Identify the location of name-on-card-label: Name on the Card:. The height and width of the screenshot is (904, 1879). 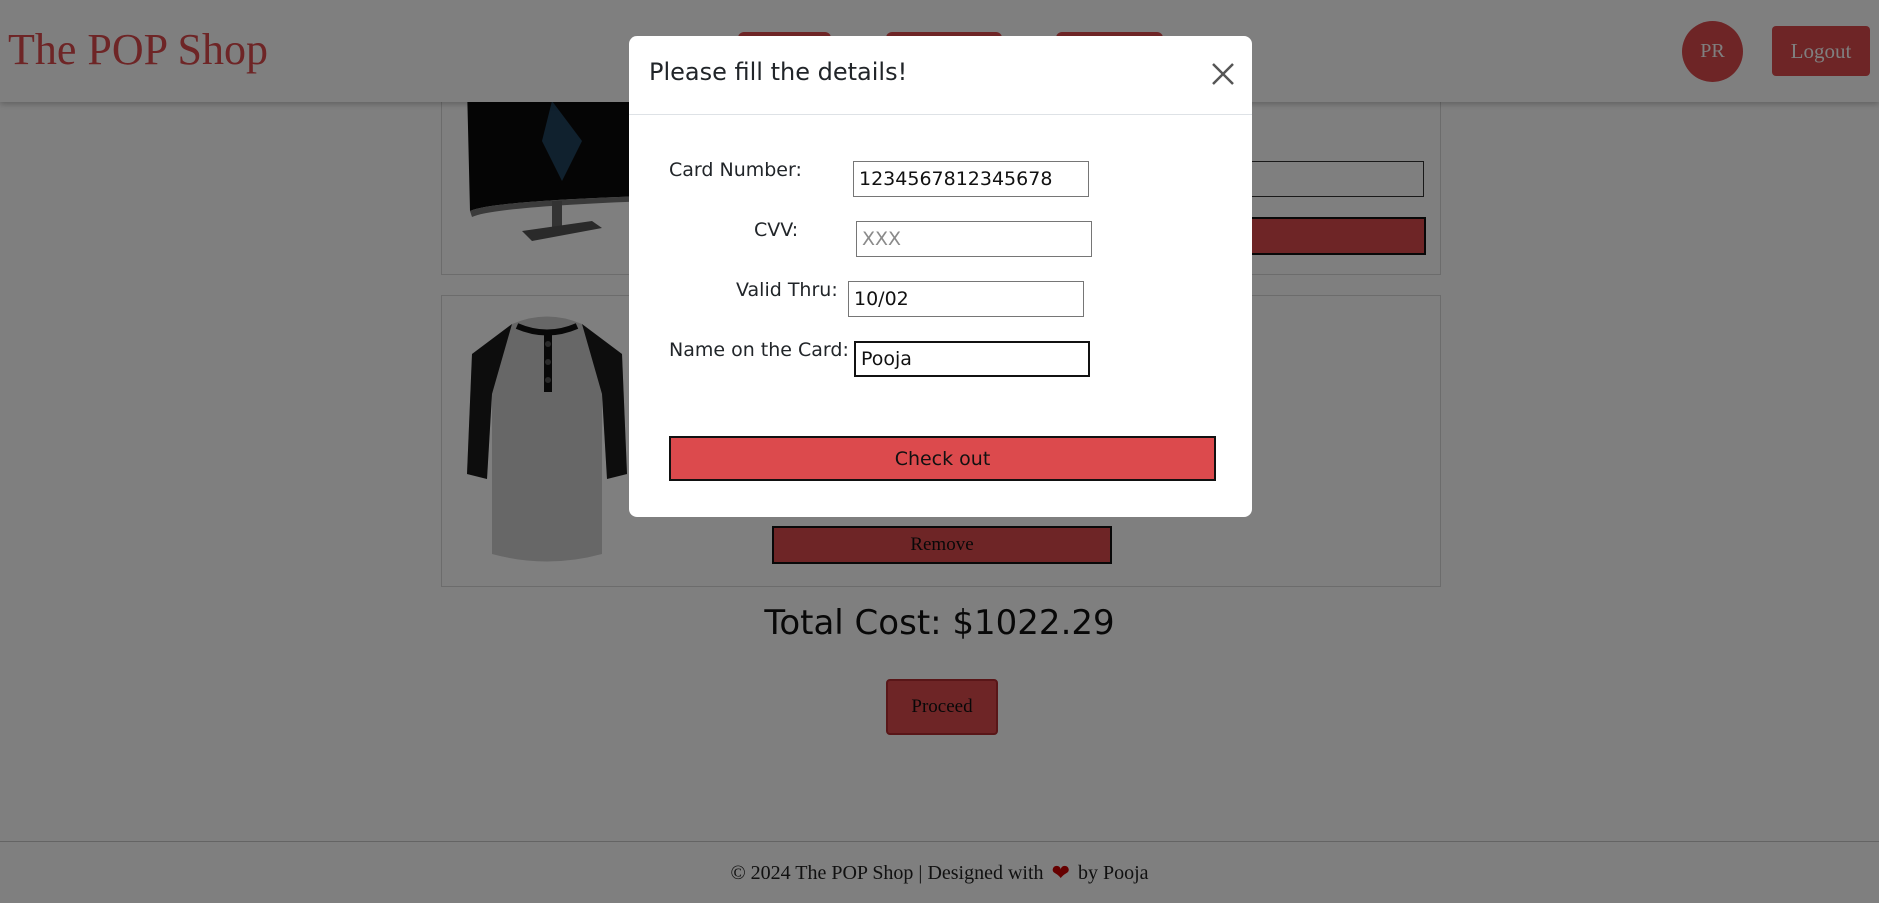
(759, 350).